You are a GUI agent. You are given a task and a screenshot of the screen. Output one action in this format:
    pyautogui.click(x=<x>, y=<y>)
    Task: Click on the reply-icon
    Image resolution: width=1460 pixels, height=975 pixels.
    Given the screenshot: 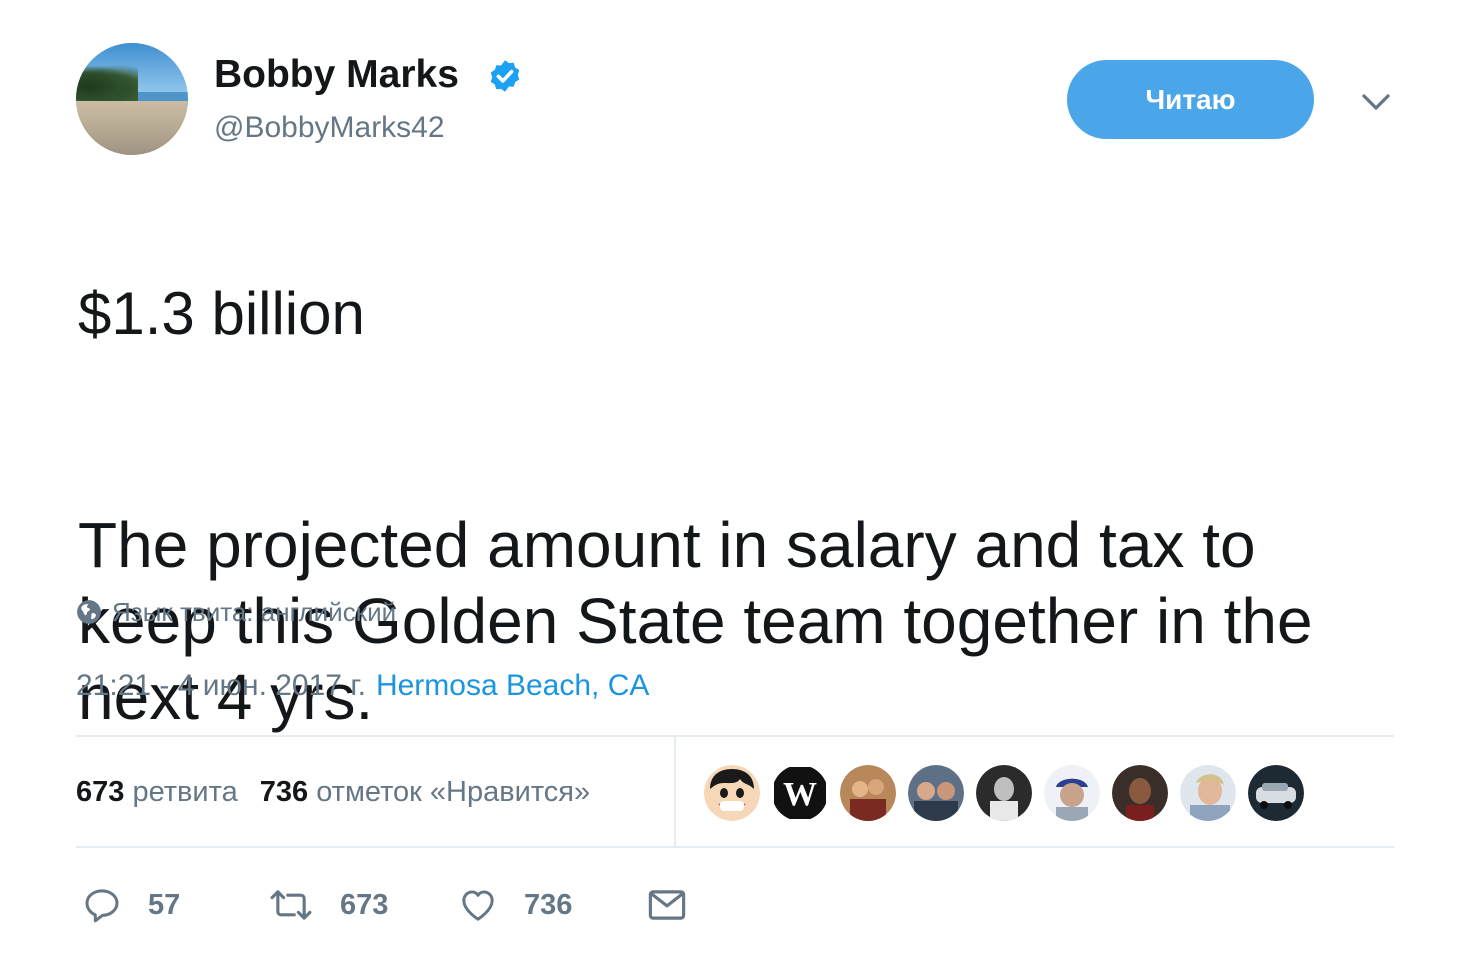 What is the action you would take?
    pyautogui.click(x=102, y=906)
    